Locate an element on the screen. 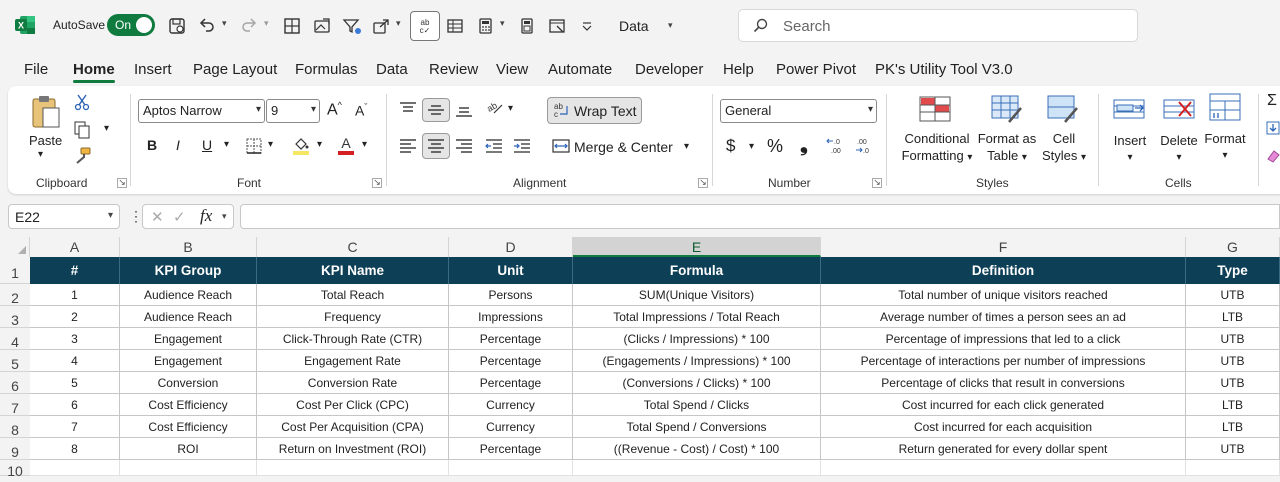 The width and height of the screenshot is (1280, 482). cell-e3: Total Impressions / Total Reach is located at coordinates (697, 317).